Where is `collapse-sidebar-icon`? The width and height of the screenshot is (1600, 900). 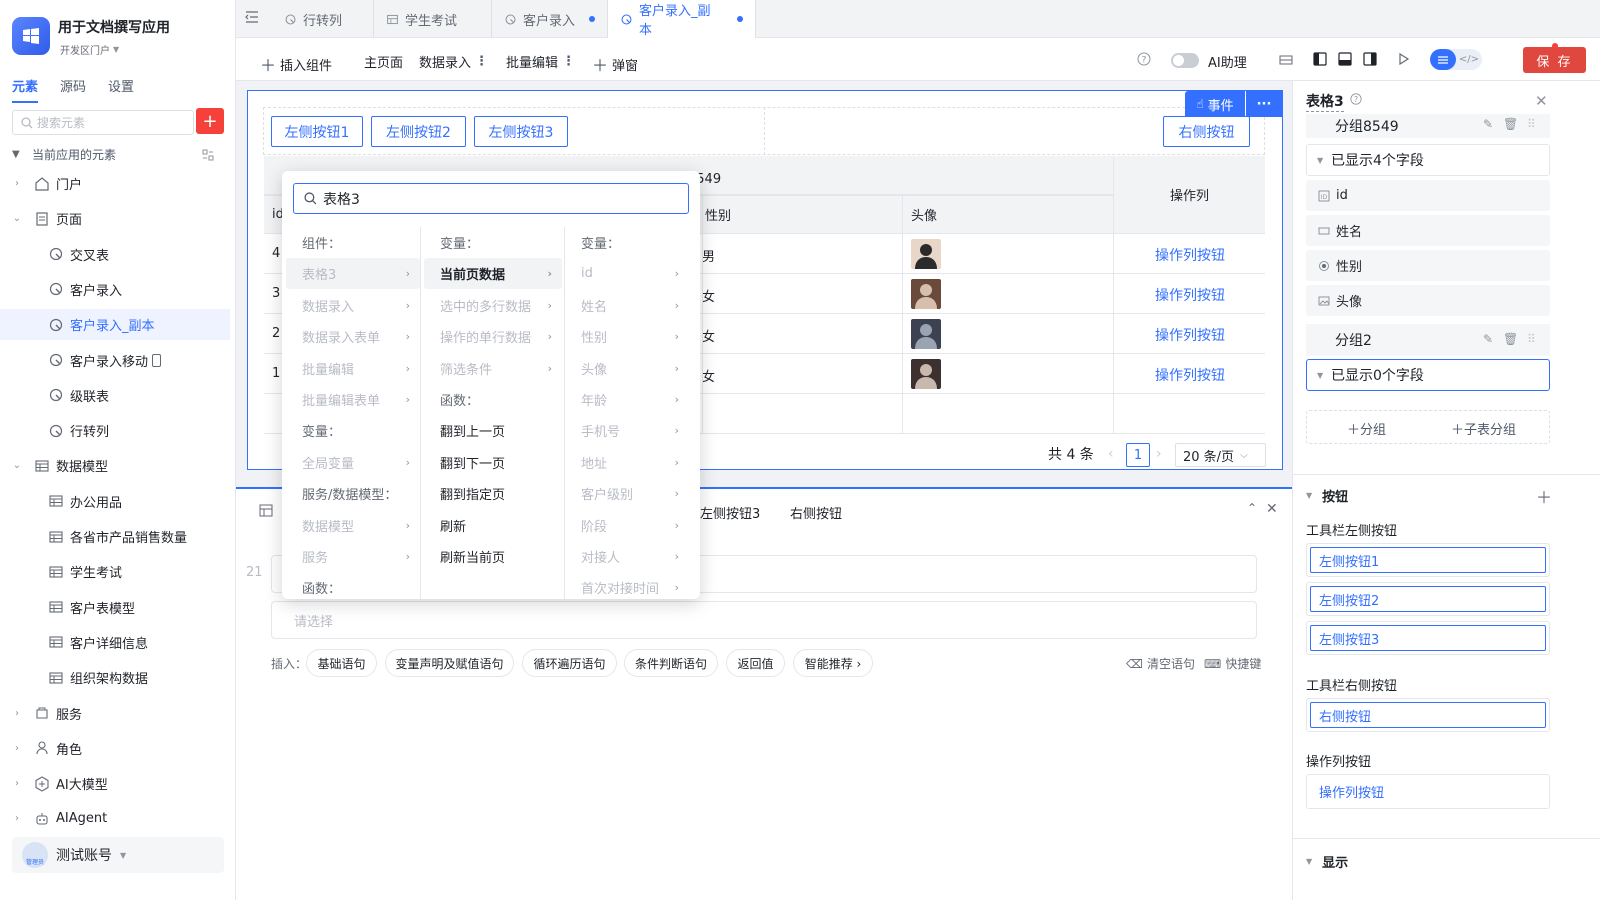
collapse-sidebar-icon is located at coordinates (252, 17).